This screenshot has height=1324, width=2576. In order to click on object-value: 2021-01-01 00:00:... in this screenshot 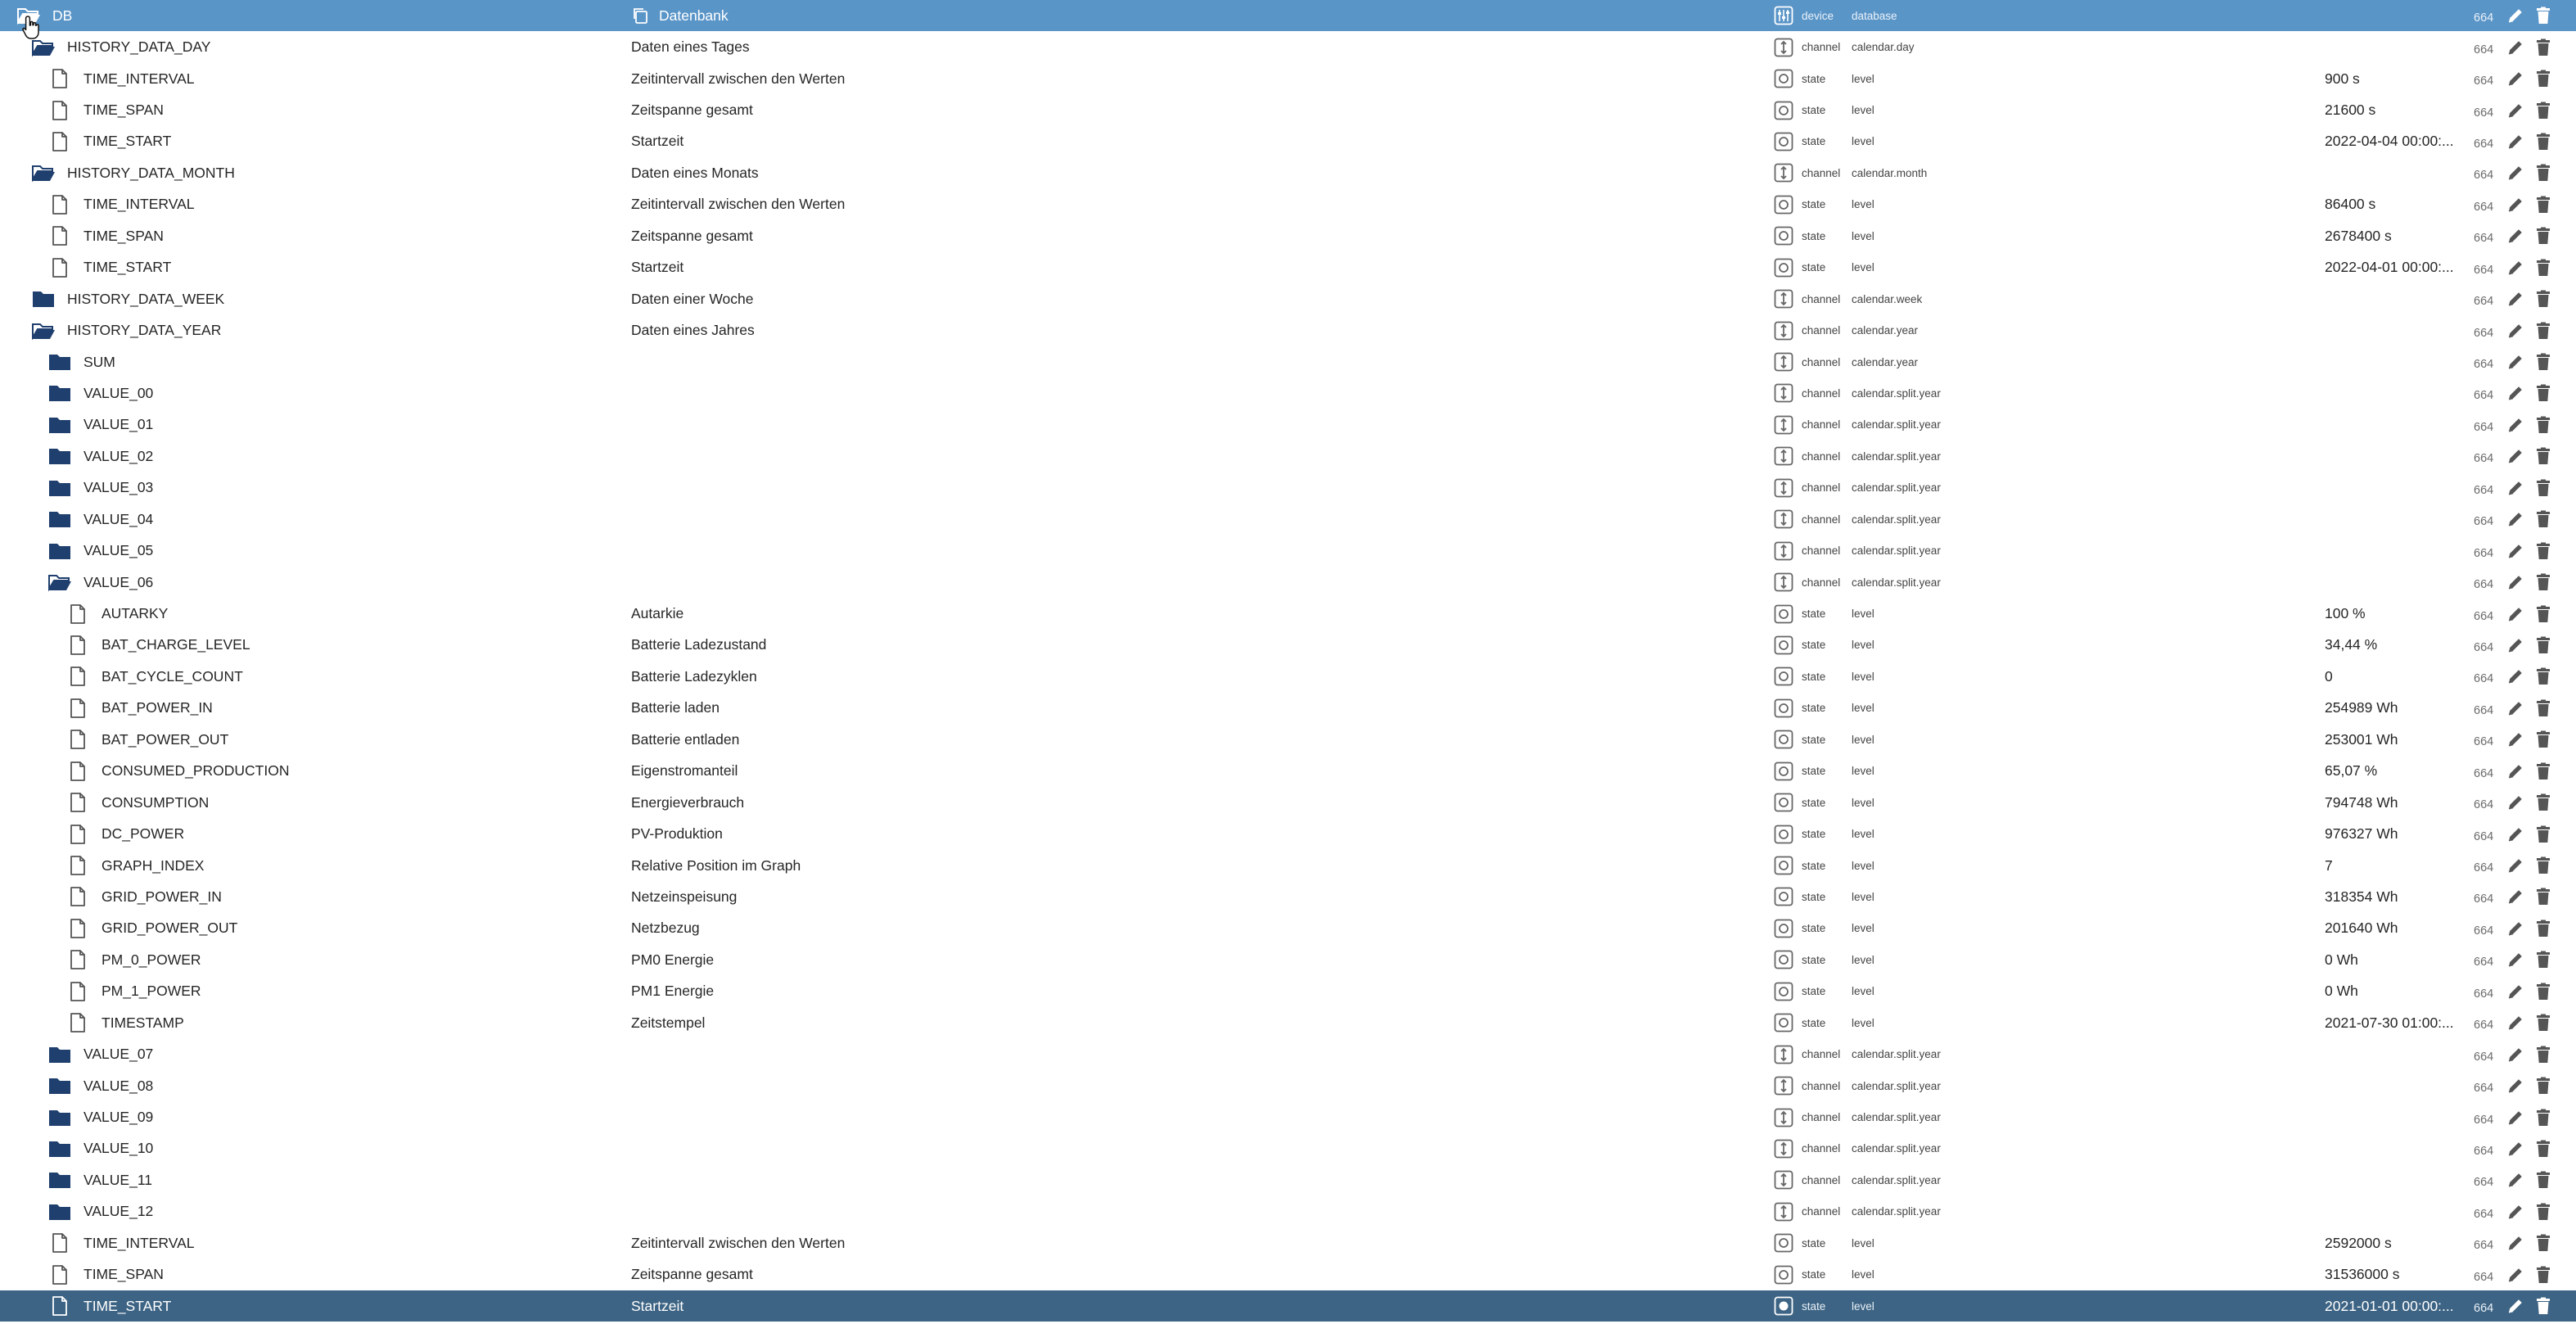, I will do `click(2389, 1306)`.